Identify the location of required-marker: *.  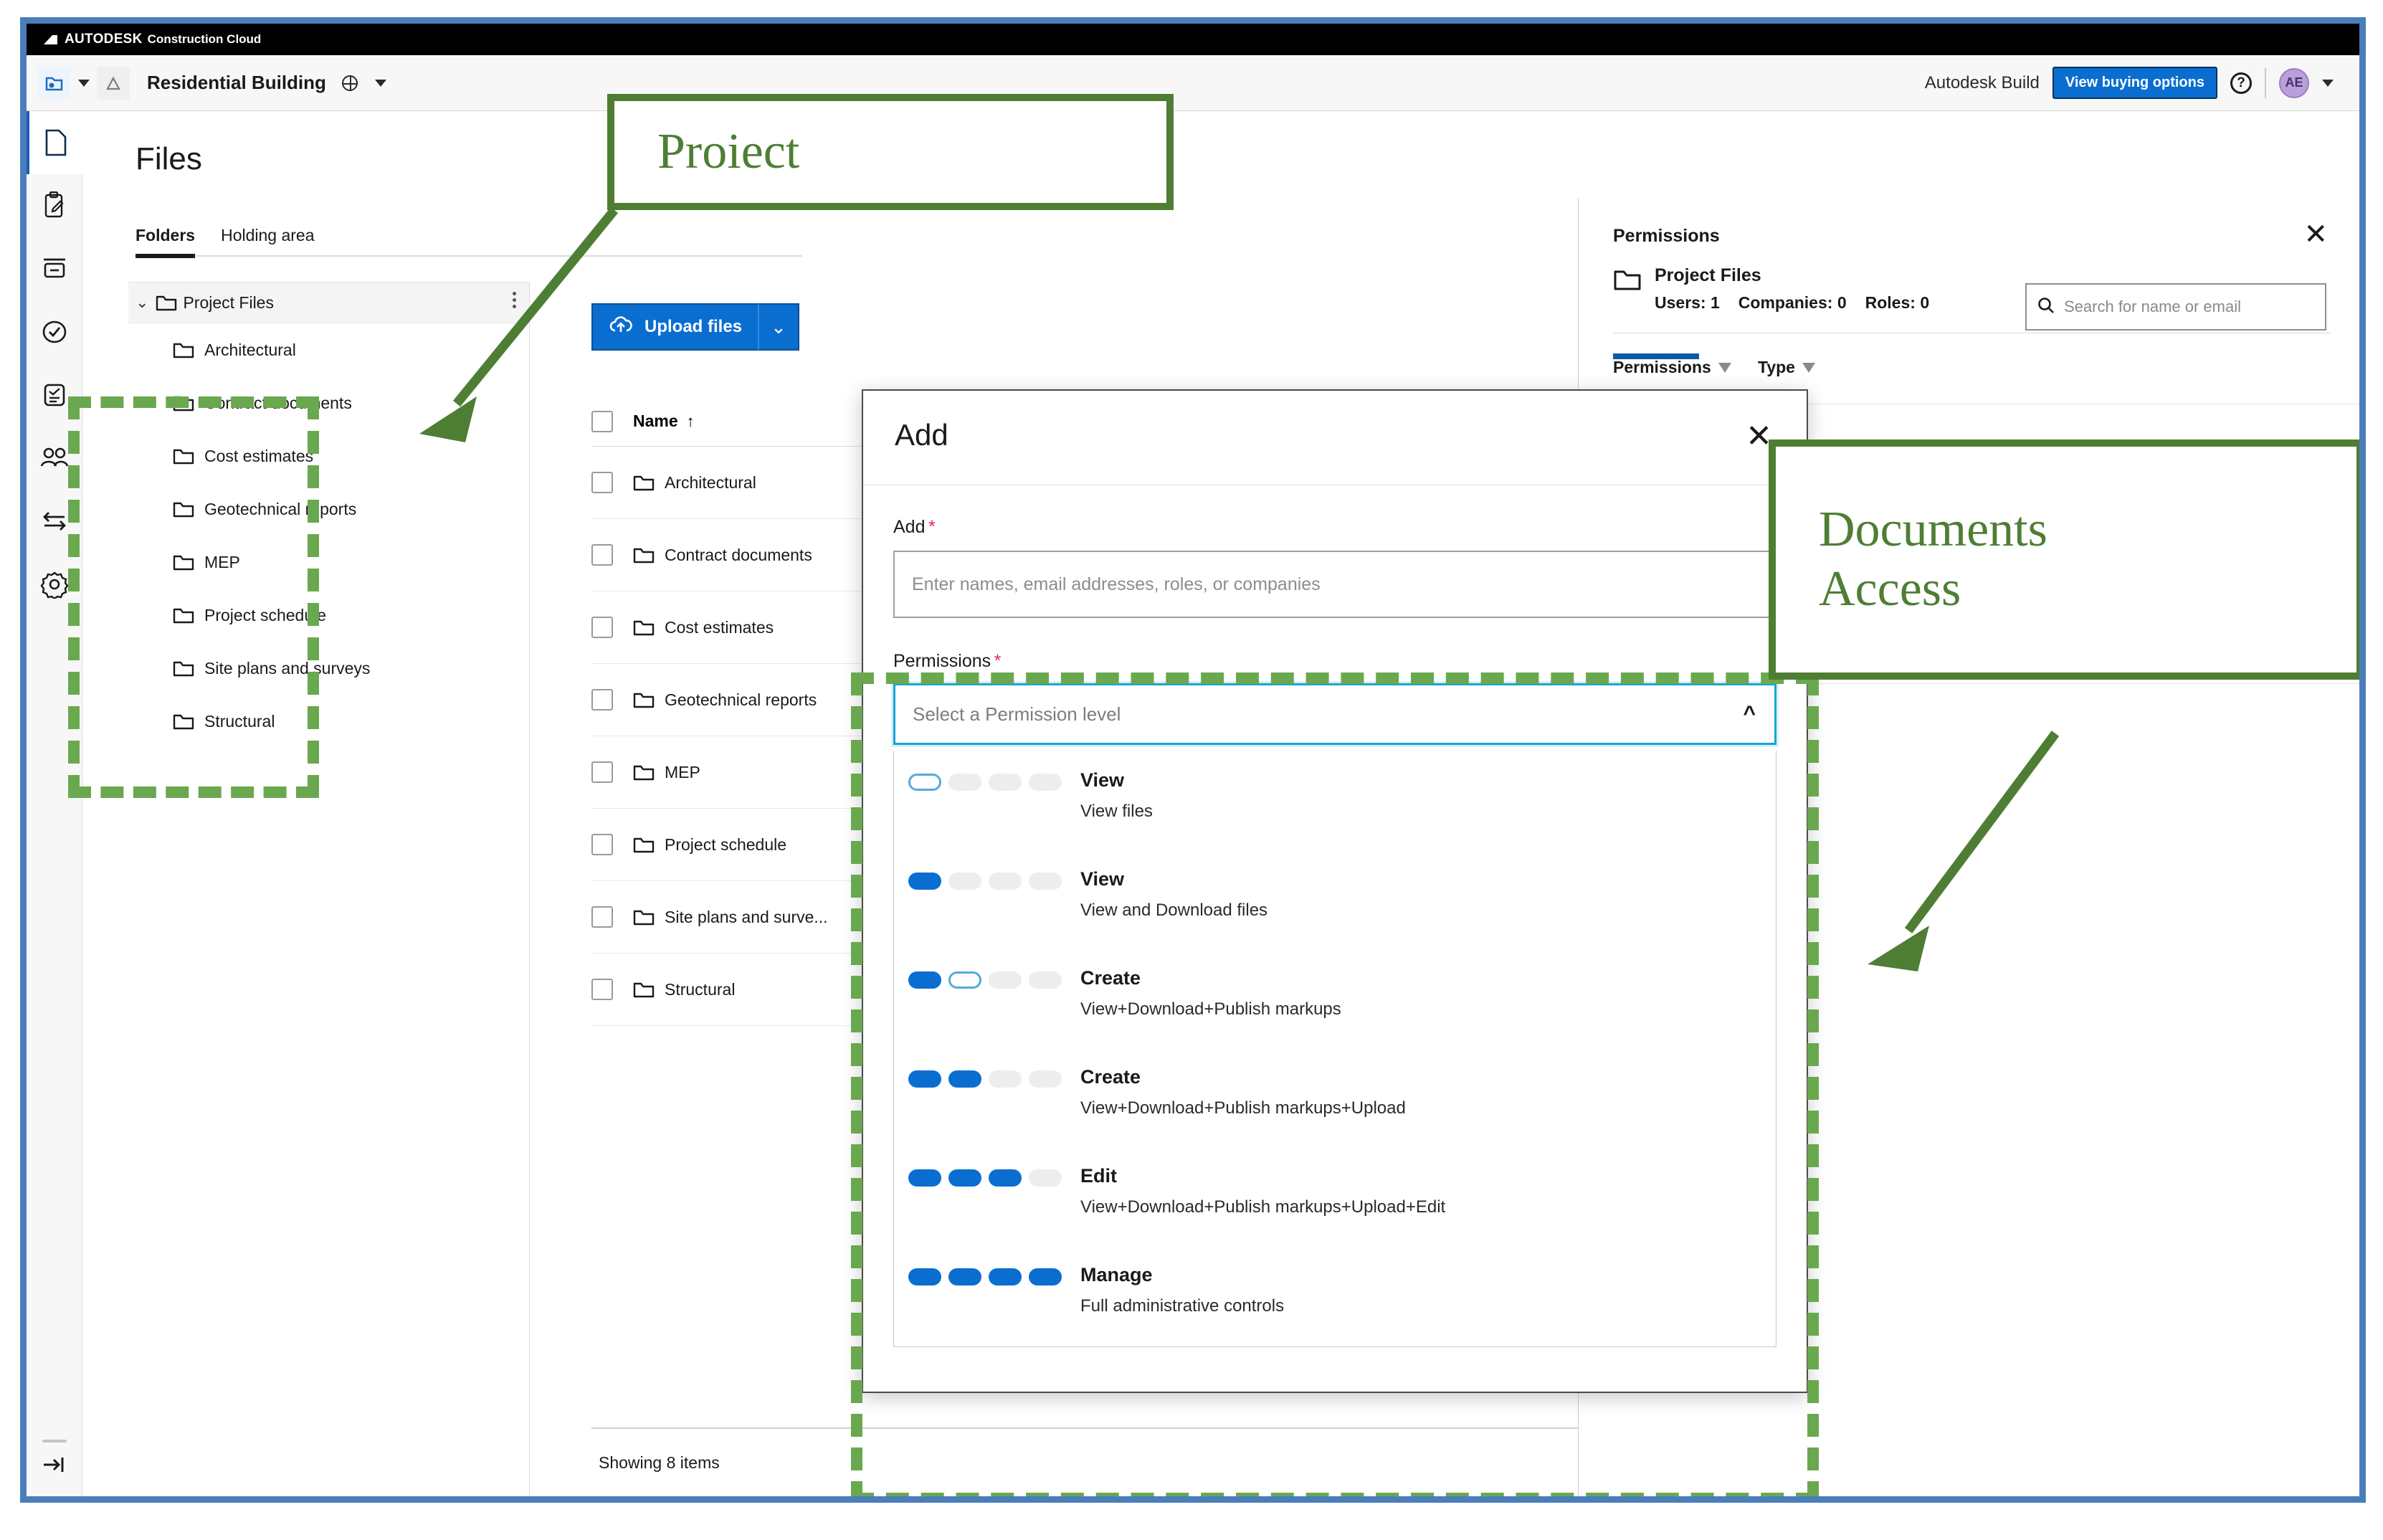
(932, 527).